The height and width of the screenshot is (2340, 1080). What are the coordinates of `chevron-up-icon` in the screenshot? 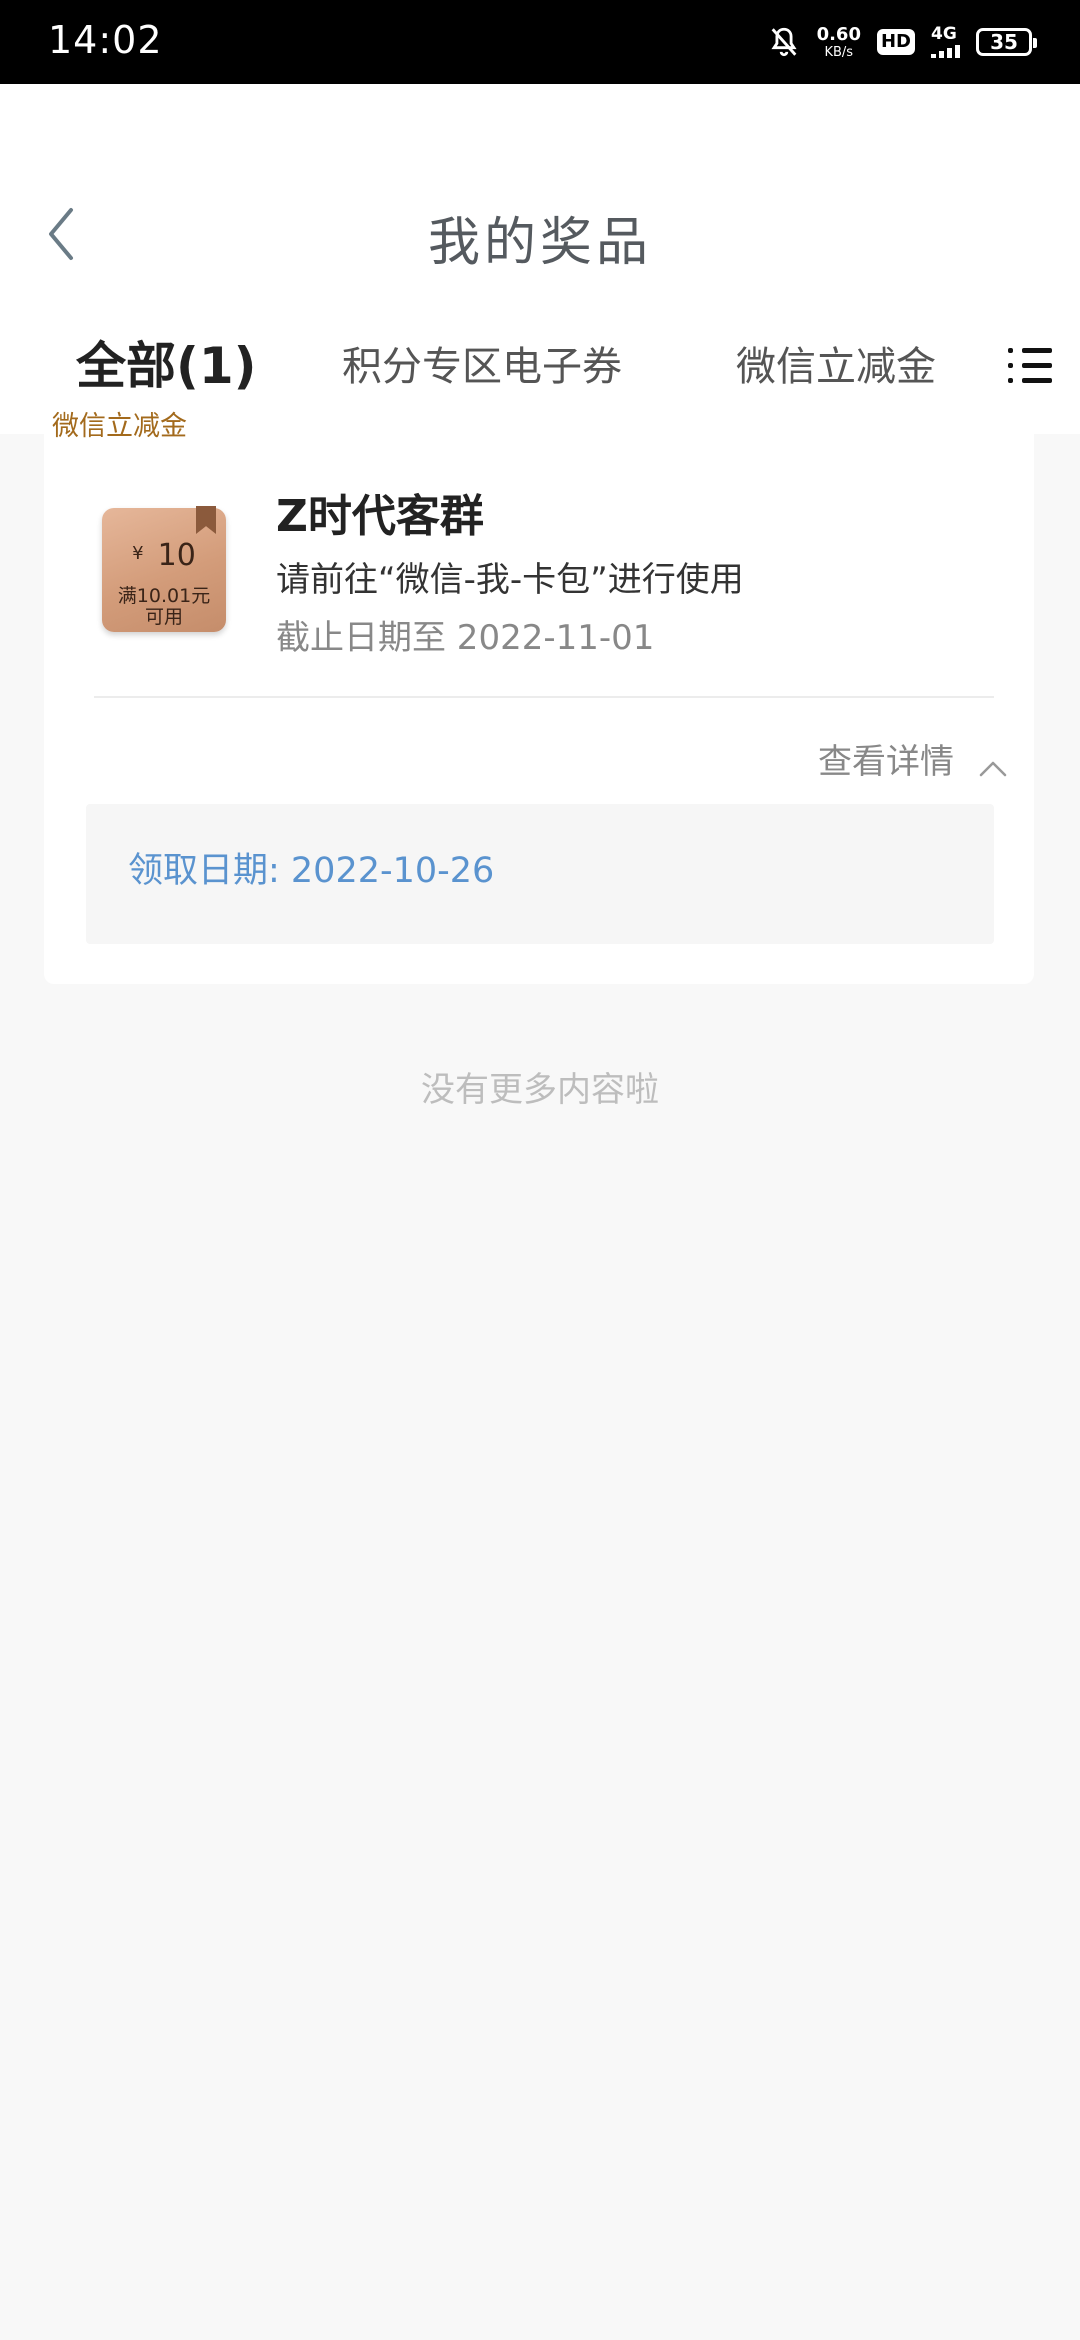 It's located at (993, 768).